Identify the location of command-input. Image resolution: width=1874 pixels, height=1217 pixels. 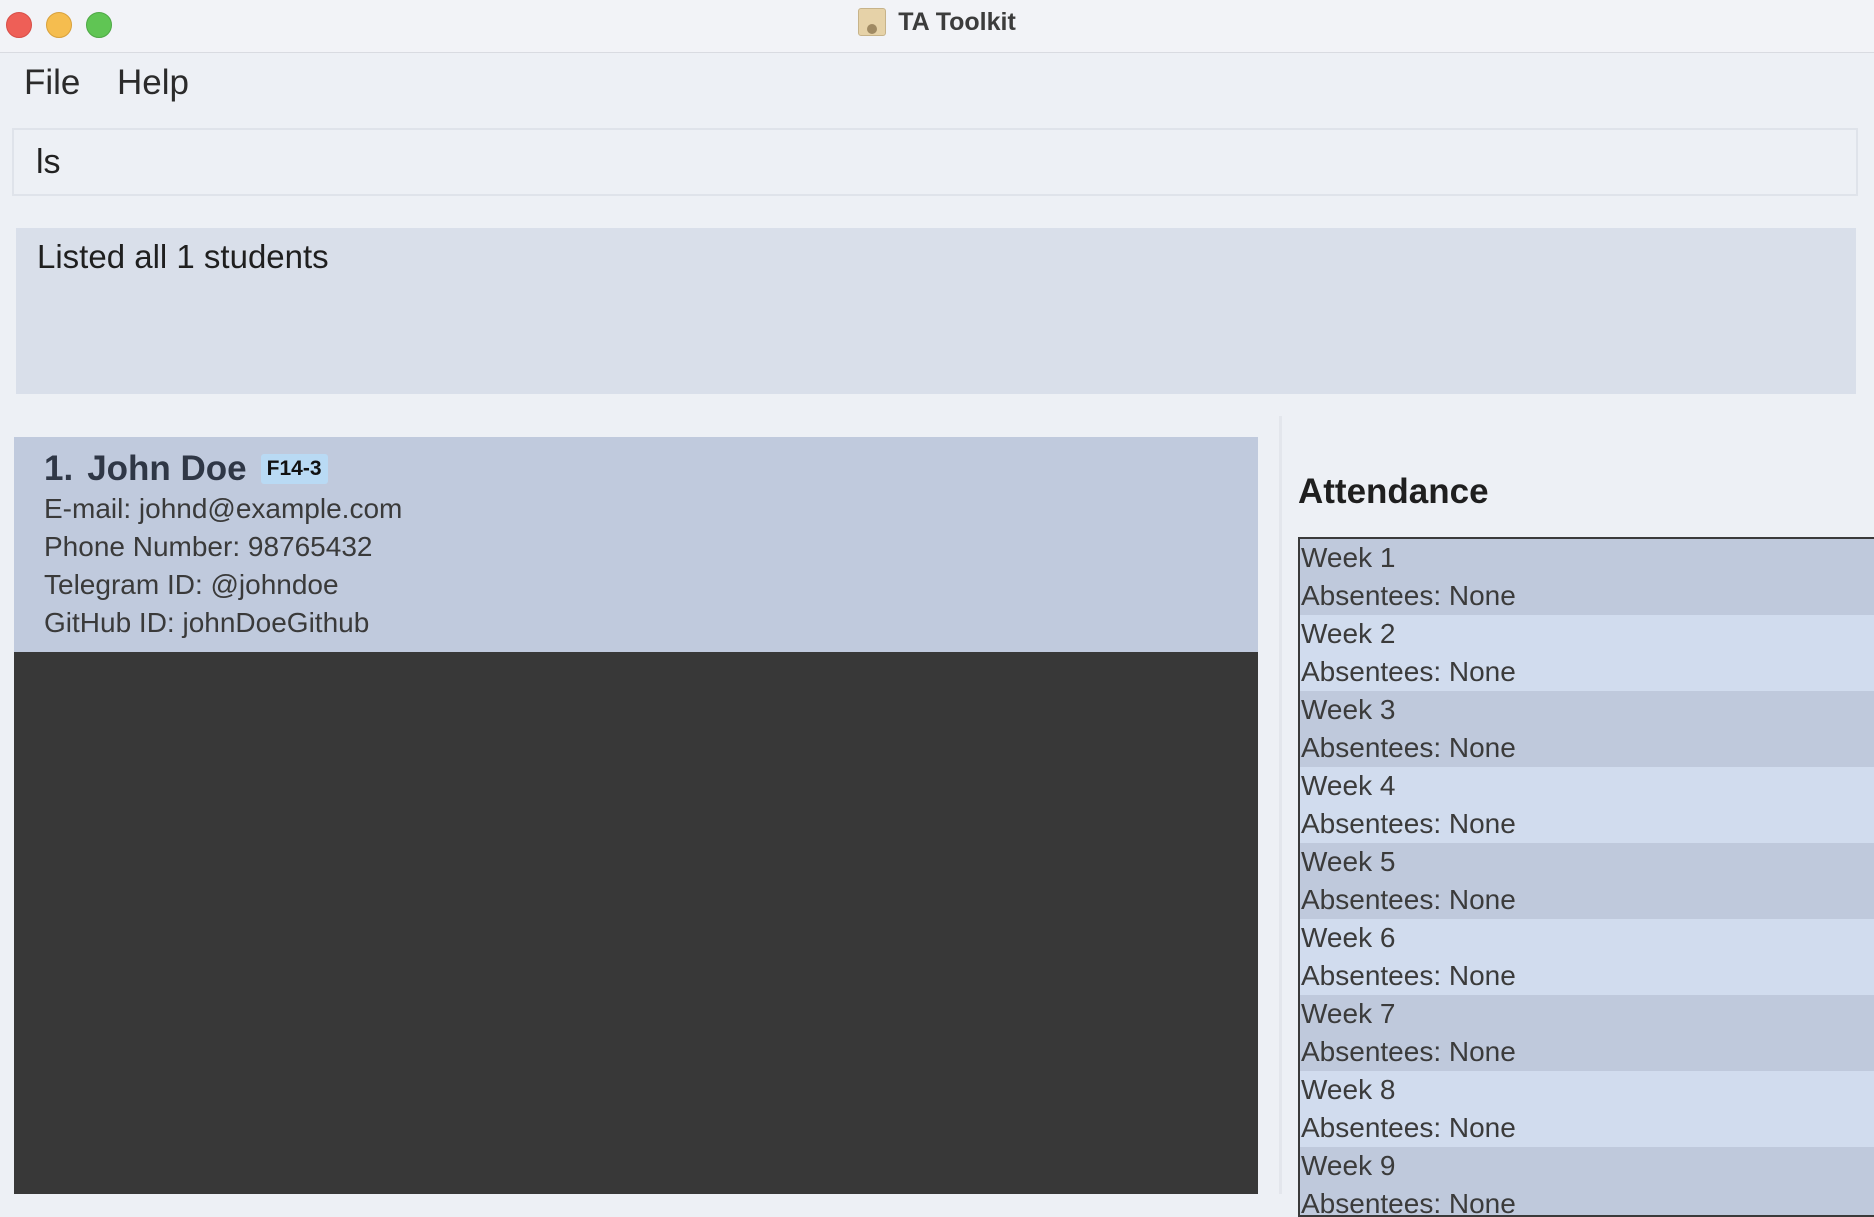
(935, 162).